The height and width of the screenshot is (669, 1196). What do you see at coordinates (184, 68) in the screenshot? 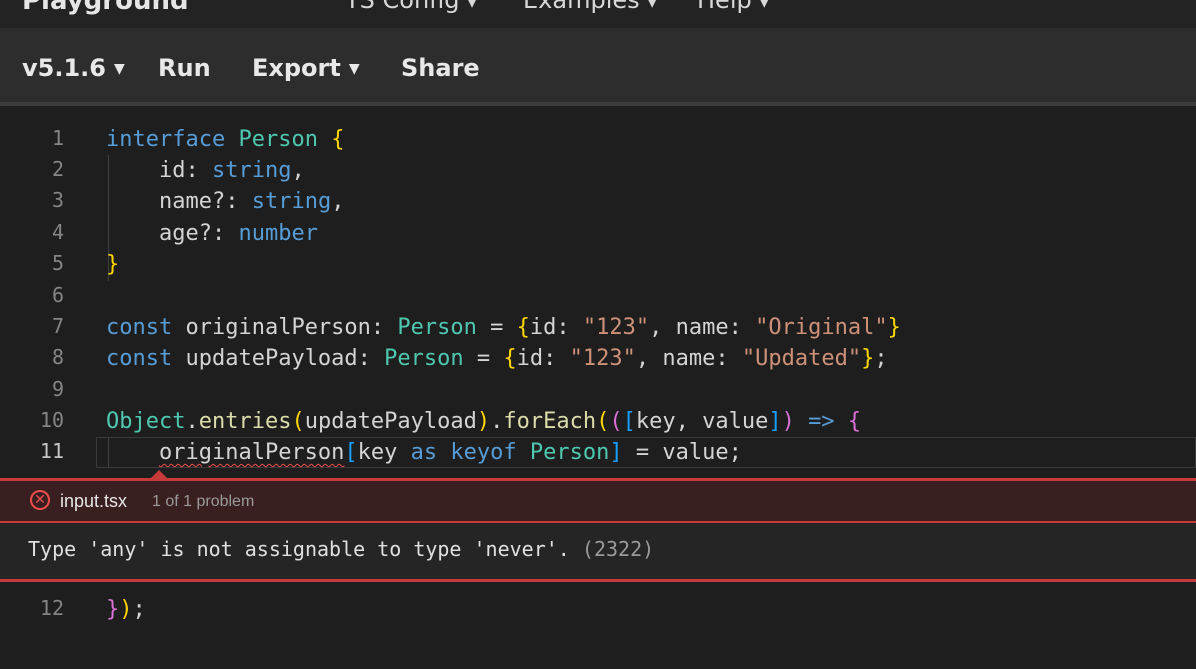
I see `run-button: Run` at bounding box center [184, 68].